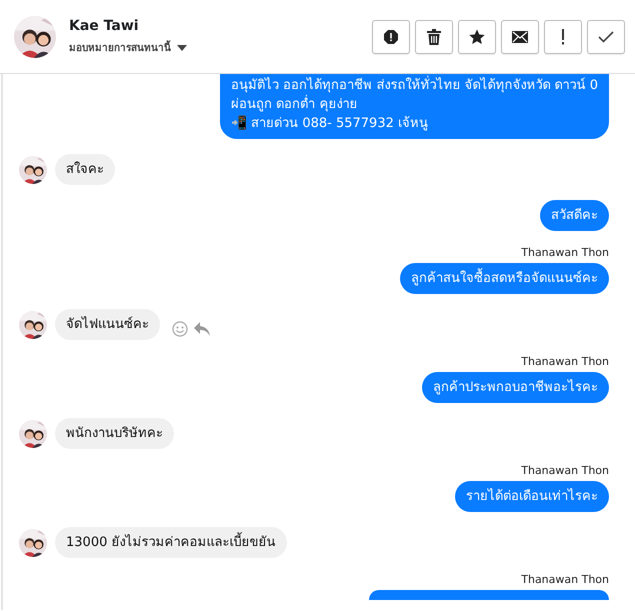 Image resolution: width=635 pixels, height=611 pixels. What do you see at coordinates (504, 278) in the screenshot?
I see `message-bubble: ลูกค้าสนใจซื้อสดหรือจัดแนนซ์คะ` at bounding box center [504, 278].